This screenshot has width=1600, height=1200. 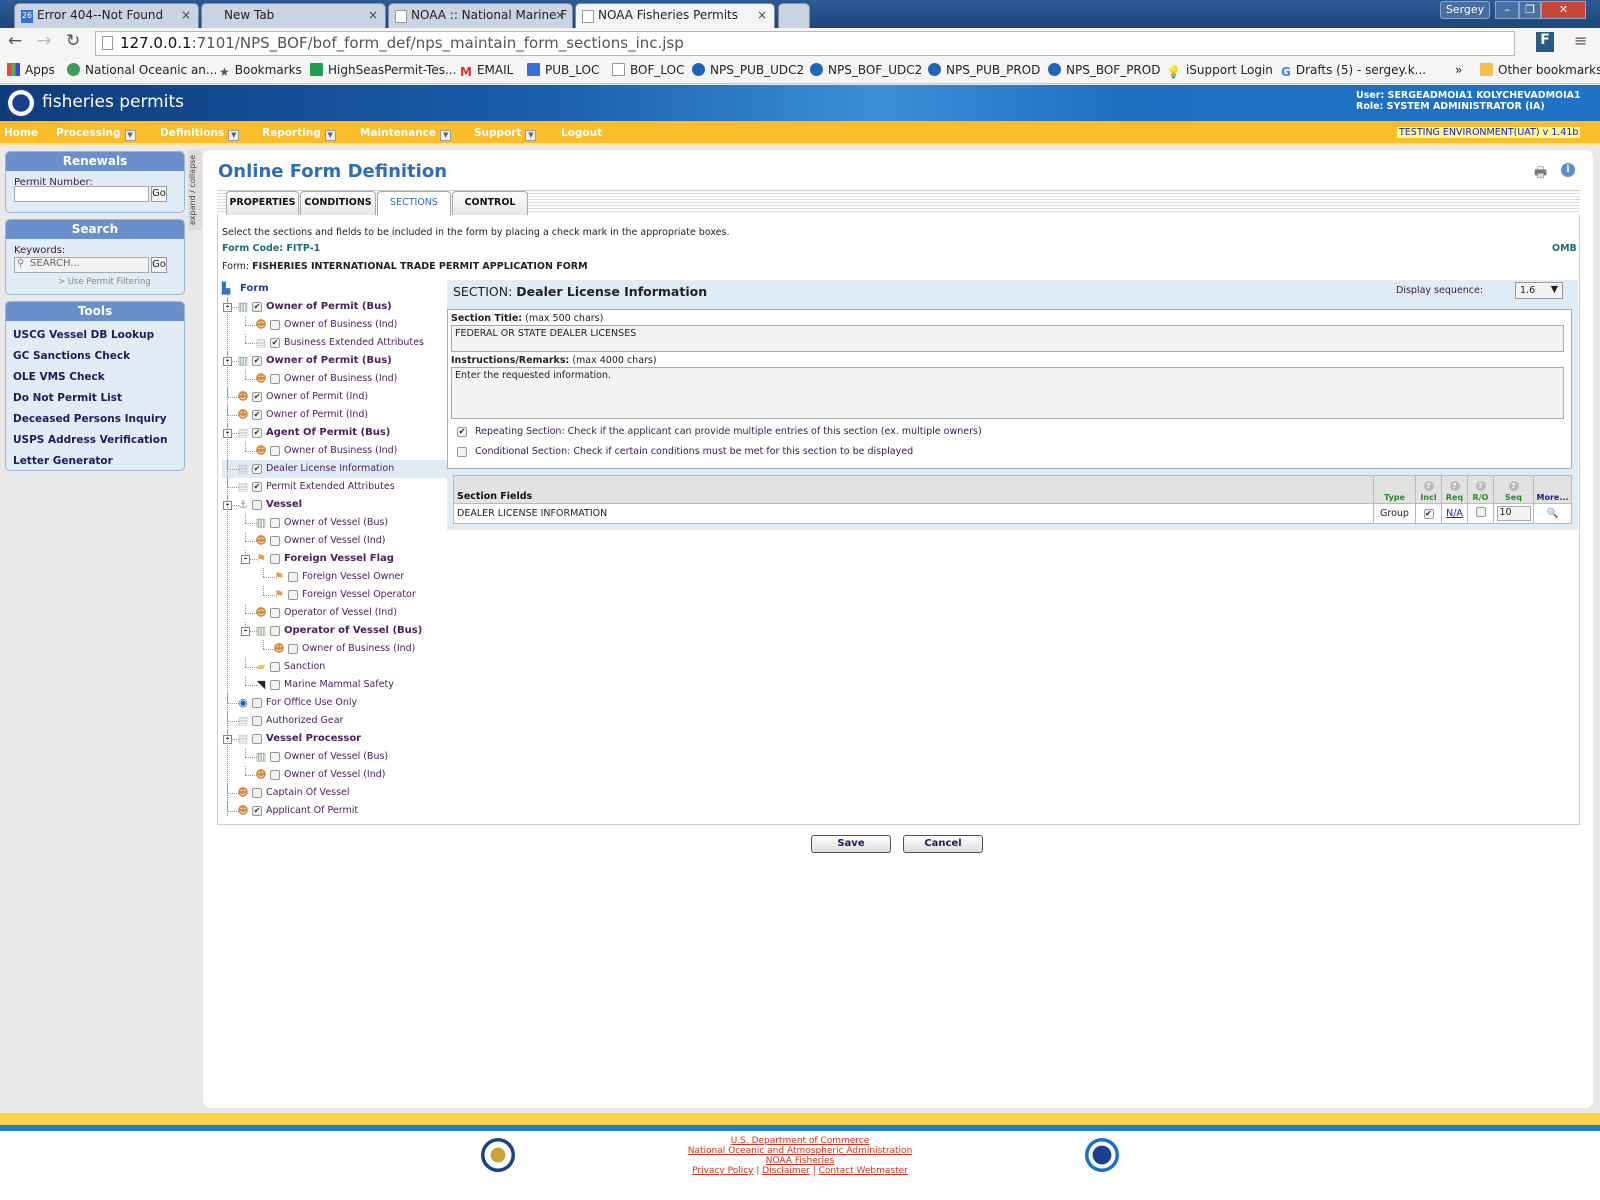 What do you see at coordinates (334, 595) in the screenshot?
I see `tree-item: ⚑ Foreign Vessel Operator` at bounding box center [334, 595].